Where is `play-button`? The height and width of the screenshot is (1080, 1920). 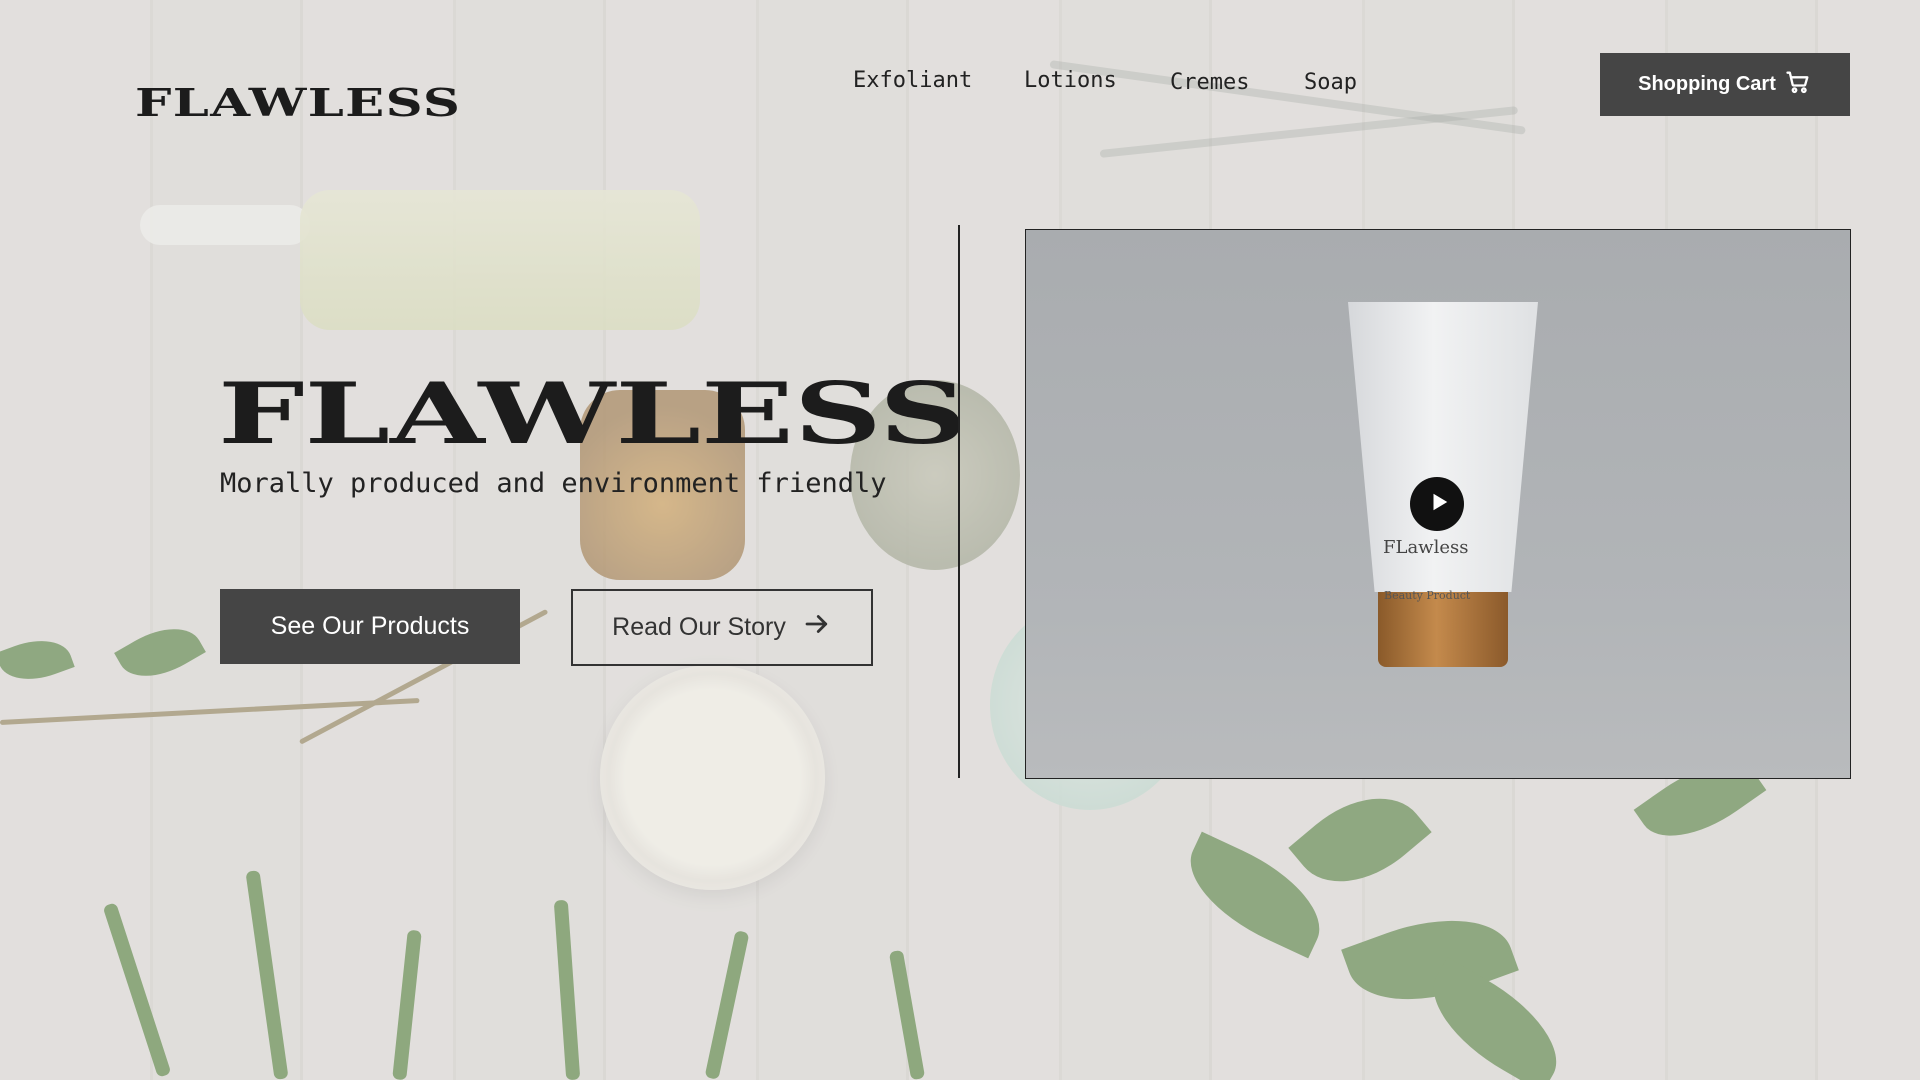 play-button is located at coordinates (1437, 504).